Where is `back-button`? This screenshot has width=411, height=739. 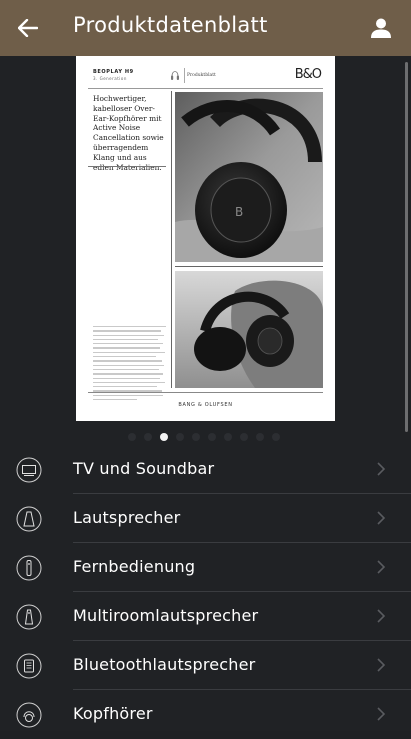
back-button is located at coordinates (28, 28).